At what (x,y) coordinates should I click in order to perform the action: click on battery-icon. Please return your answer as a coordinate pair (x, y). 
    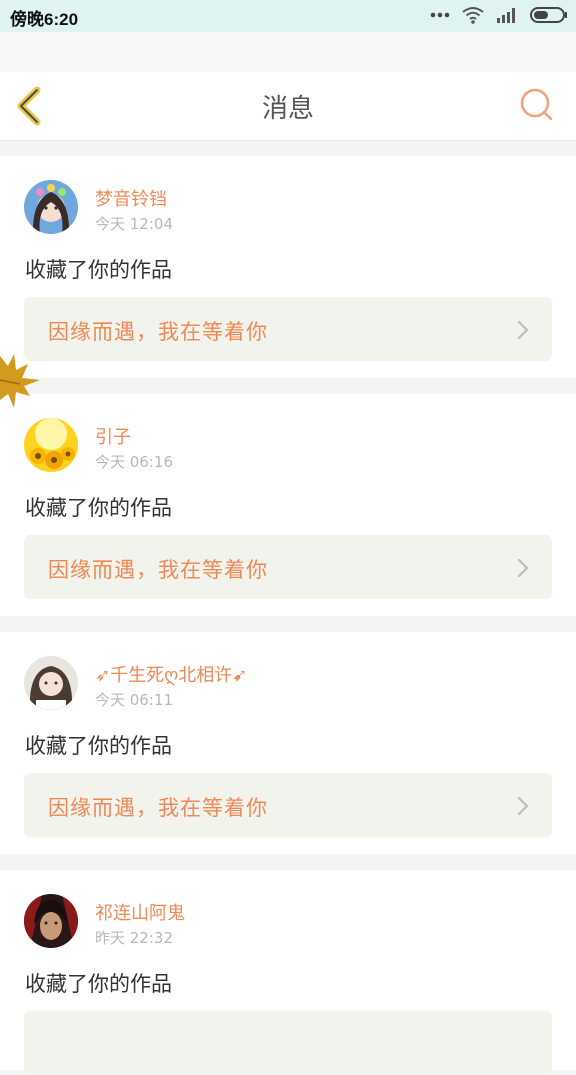
    Looking at the image, I should click on (548, 15).